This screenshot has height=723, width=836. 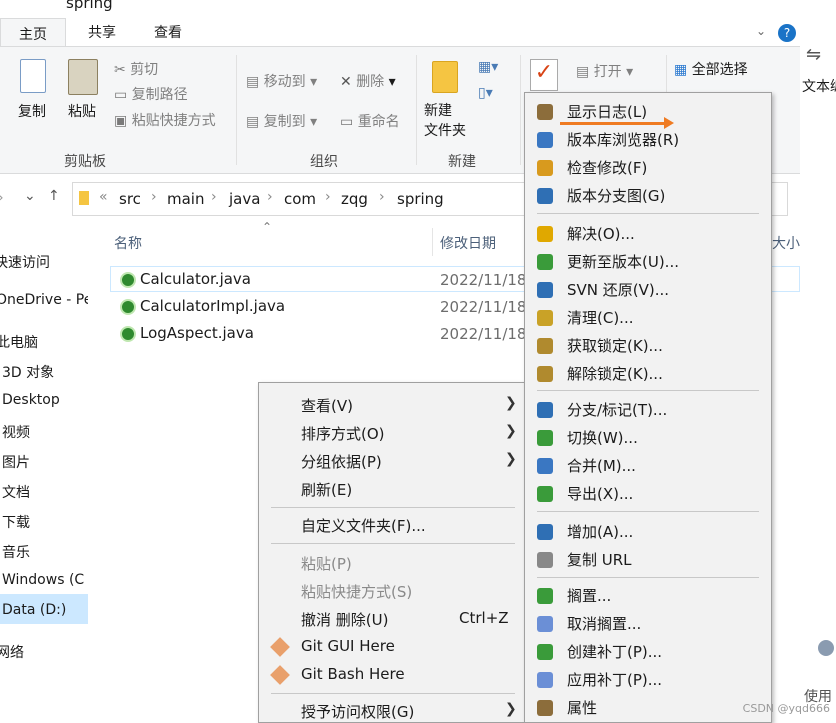 I want to click on title-bar: spring, so click(x=418, y=7).